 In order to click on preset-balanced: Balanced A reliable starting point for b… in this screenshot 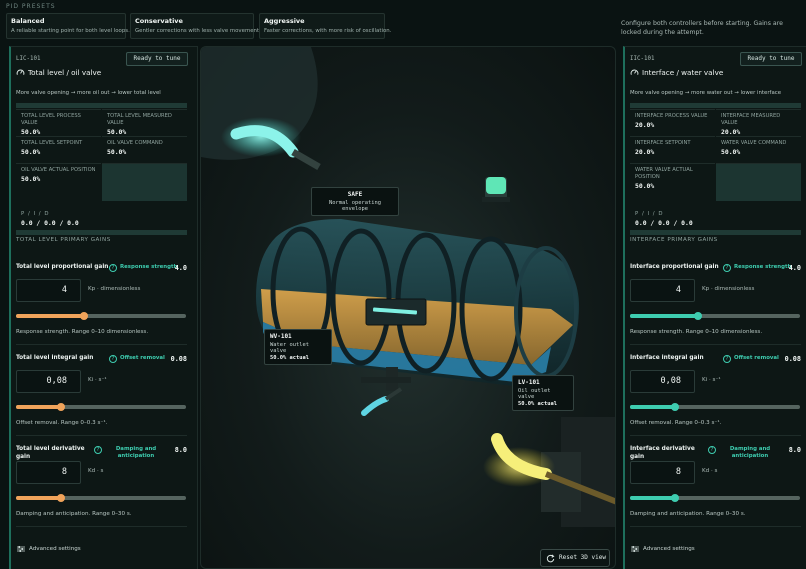, I will do `click(68, 26)`.